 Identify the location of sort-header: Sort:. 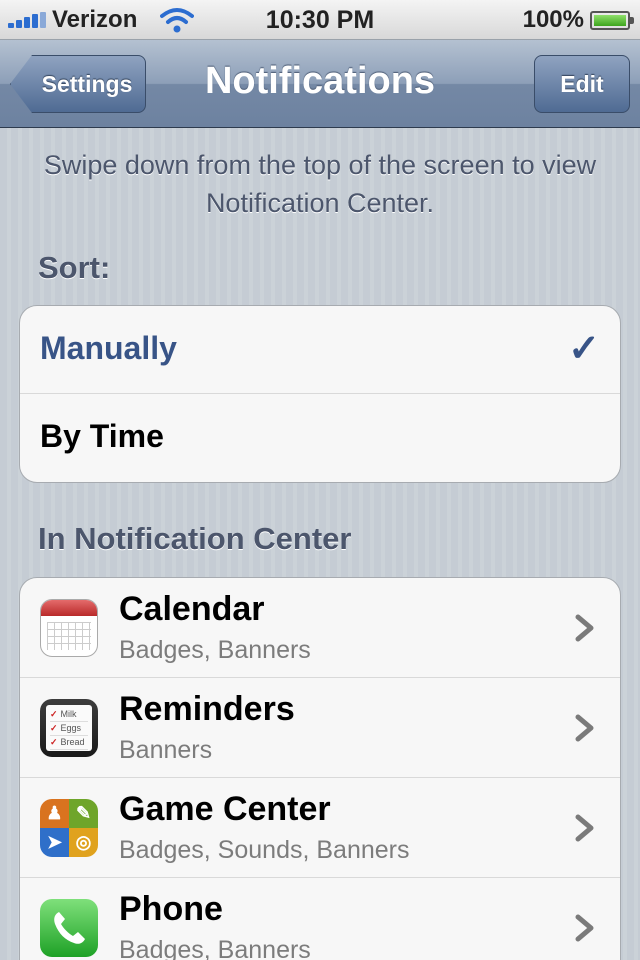
(74, 267).